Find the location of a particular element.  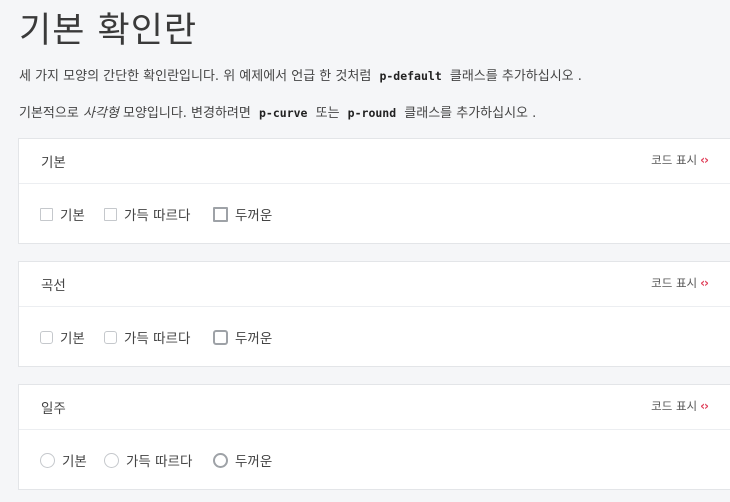

card-header: 기본 코드 표시 ‹› is located at coordinates (374, 161).